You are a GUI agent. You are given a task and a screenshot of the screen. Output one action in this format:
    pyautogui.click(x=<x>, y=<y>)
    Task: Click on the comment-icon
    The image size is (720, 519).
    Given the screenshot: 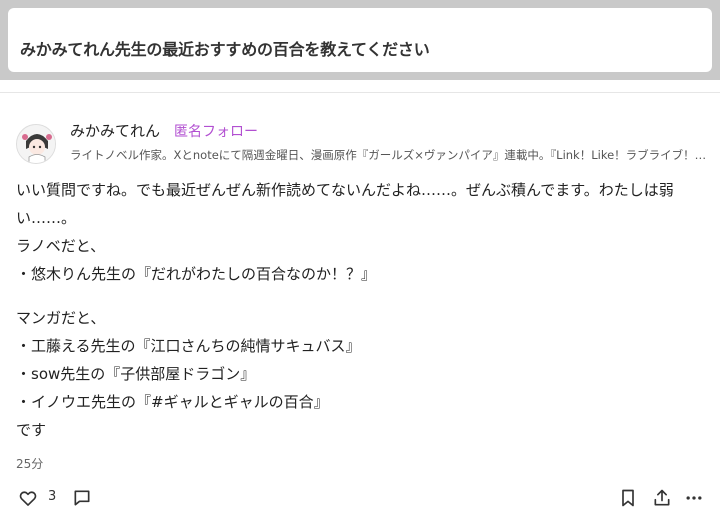 What is the action you would take?
    pyautogui.click(x=82, y=498)
    